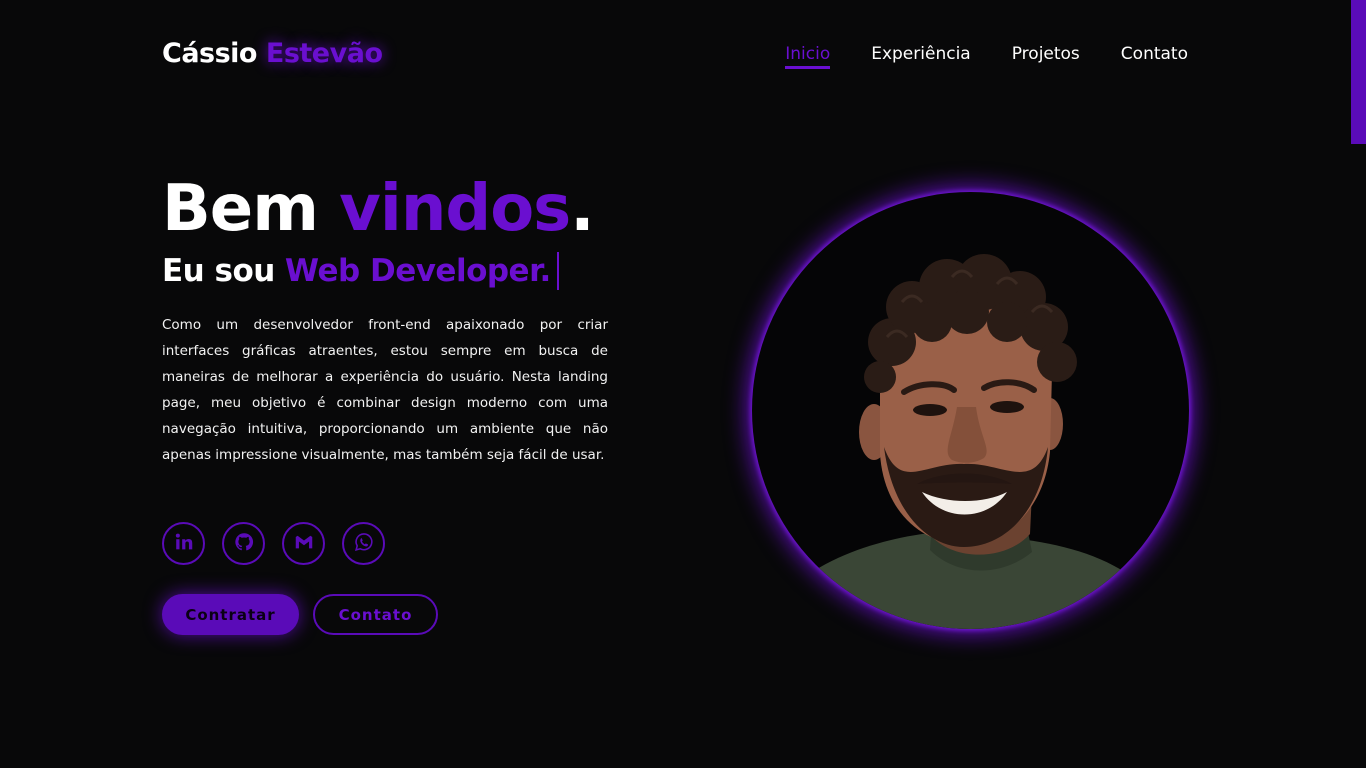 The height and width of the screenshot is (768, 1366). I want to click on whatsapp-icon, so click(364, 544).